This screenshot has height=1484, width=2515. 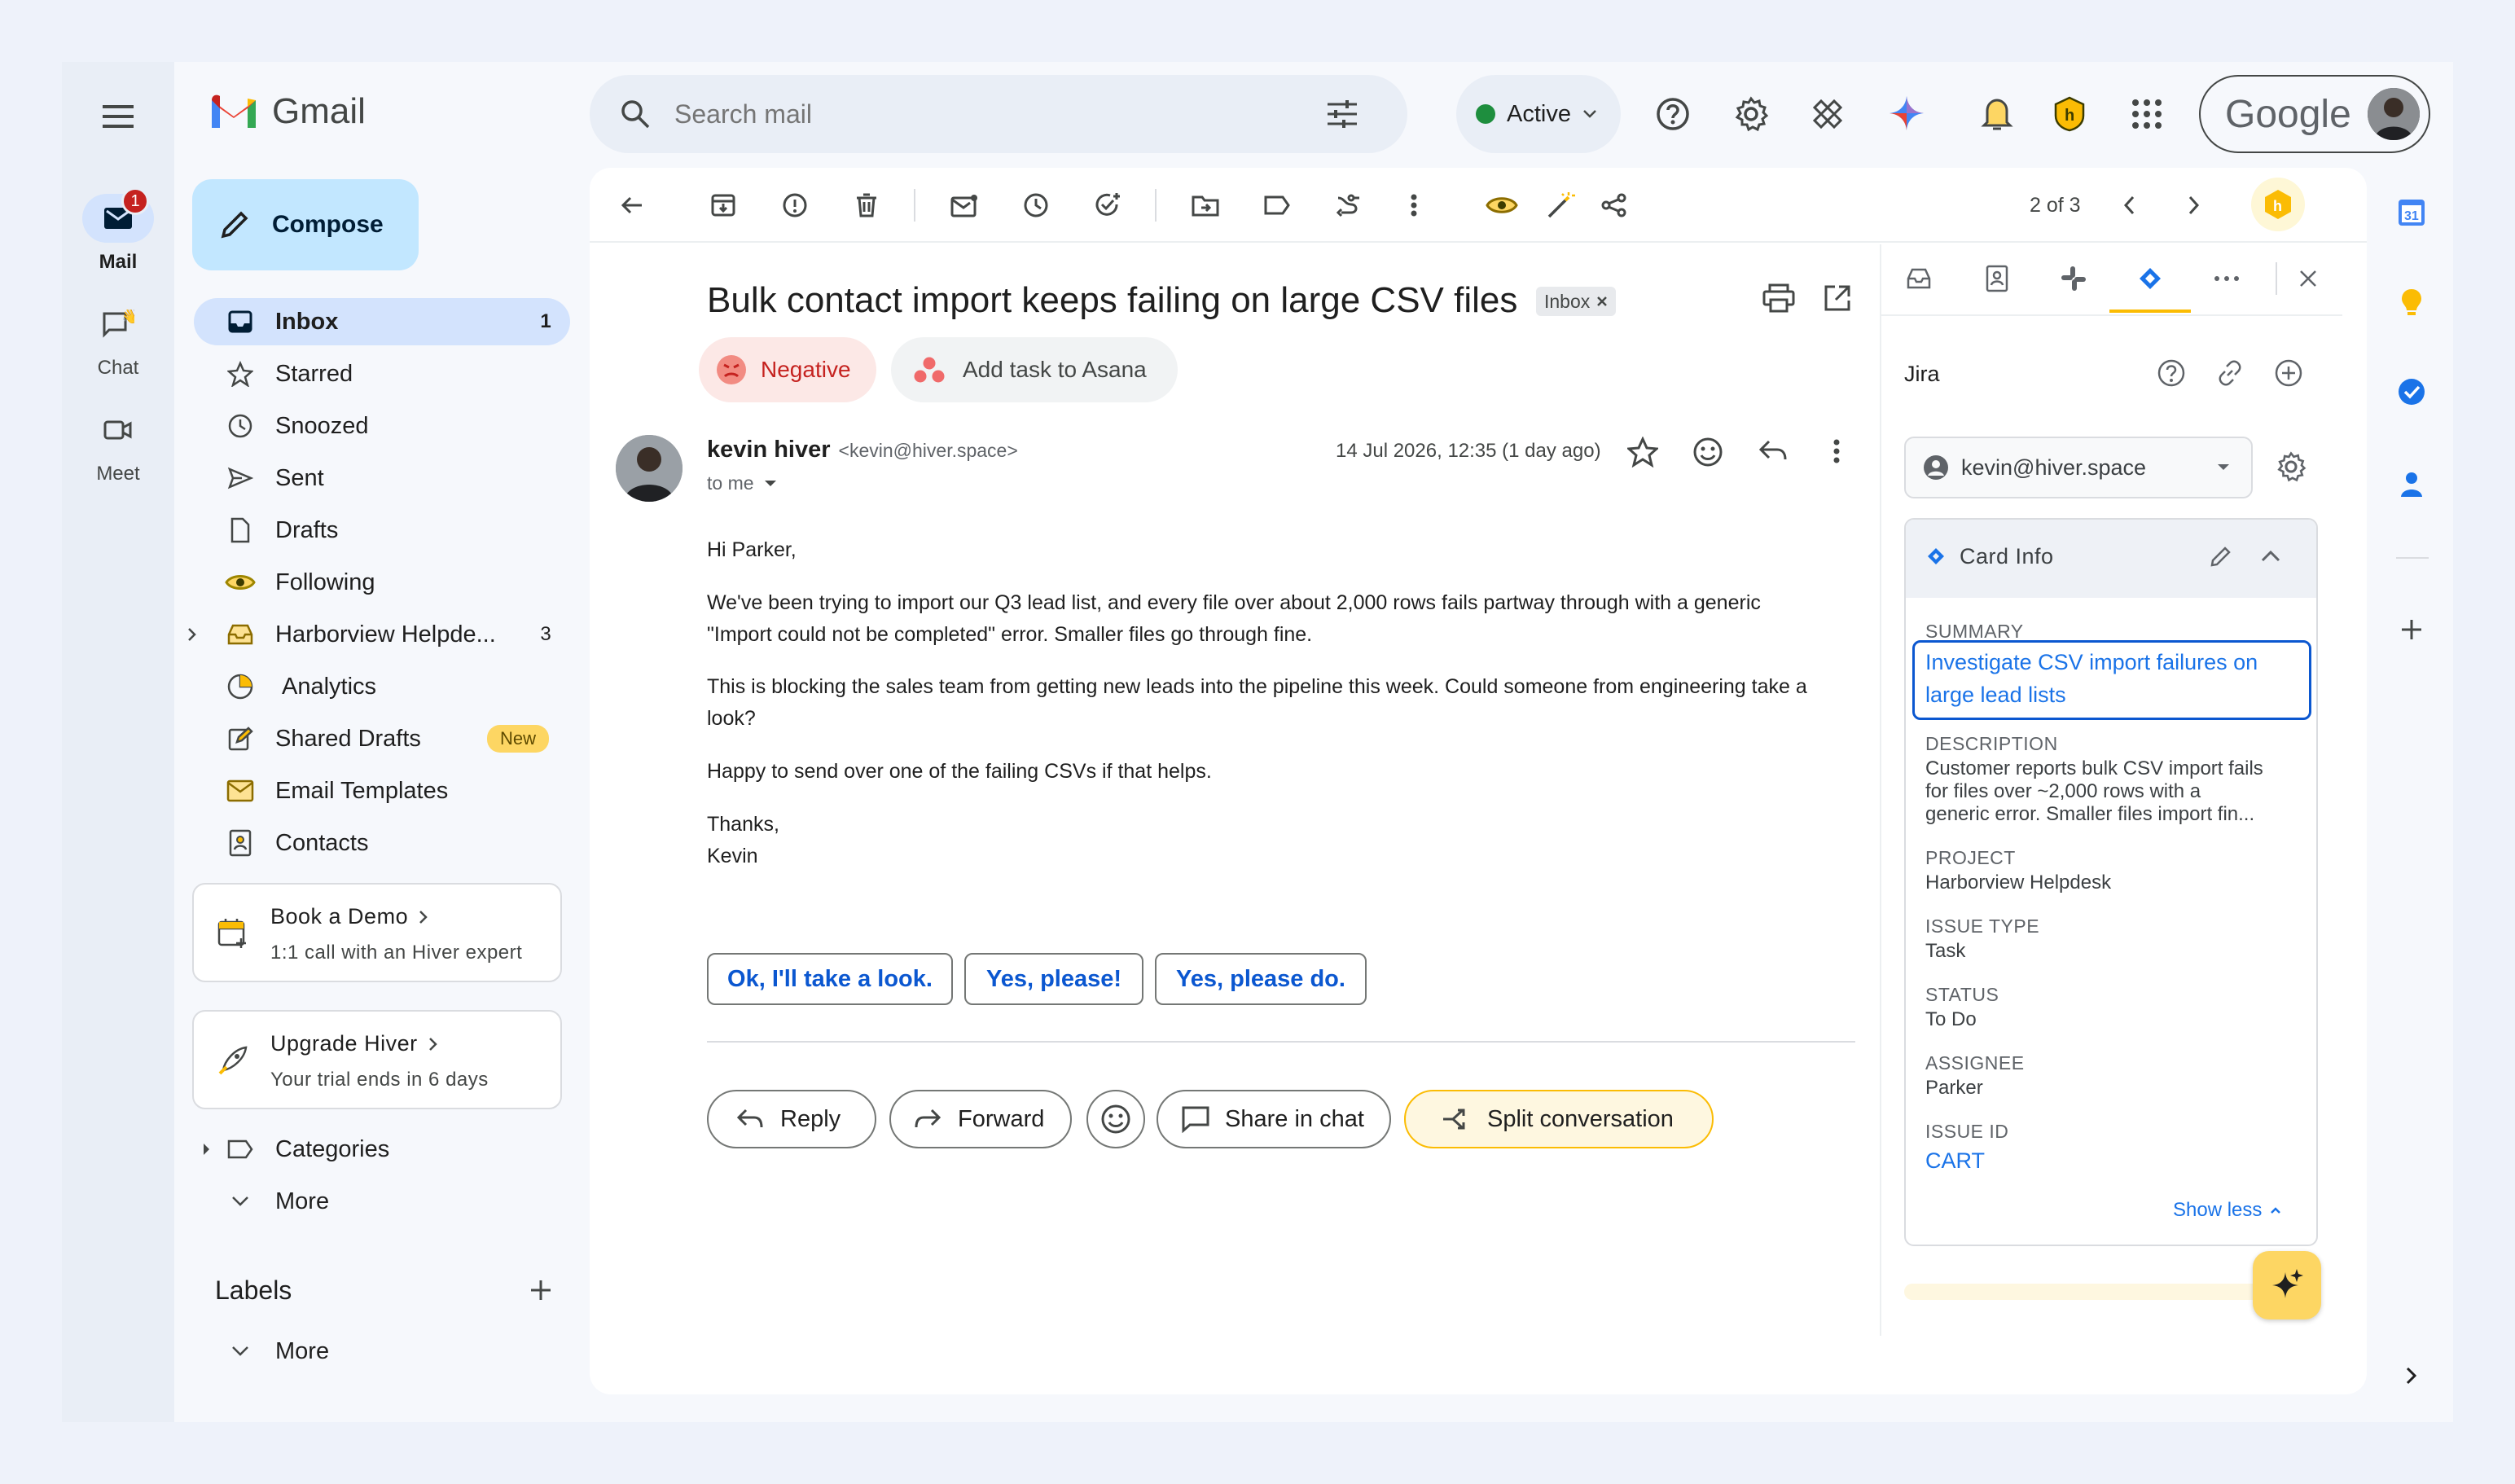 What do you see at coordinates (1538, 114) in the screenshot?
I see `status-selector: Active` at bounding box center [1538, 114].